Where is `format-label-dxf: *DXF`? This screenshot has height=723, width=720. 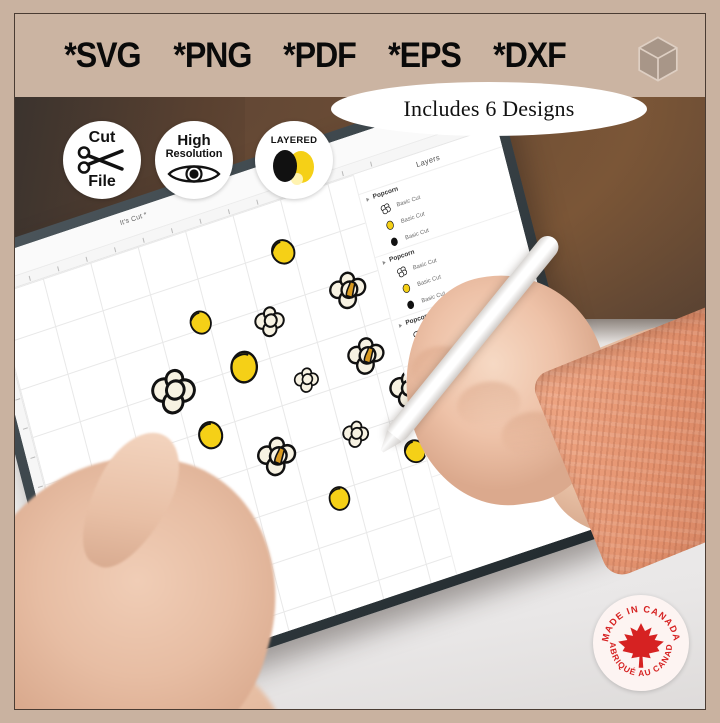 format-label-dxf: *DXF is located at coordinates (530, 55).